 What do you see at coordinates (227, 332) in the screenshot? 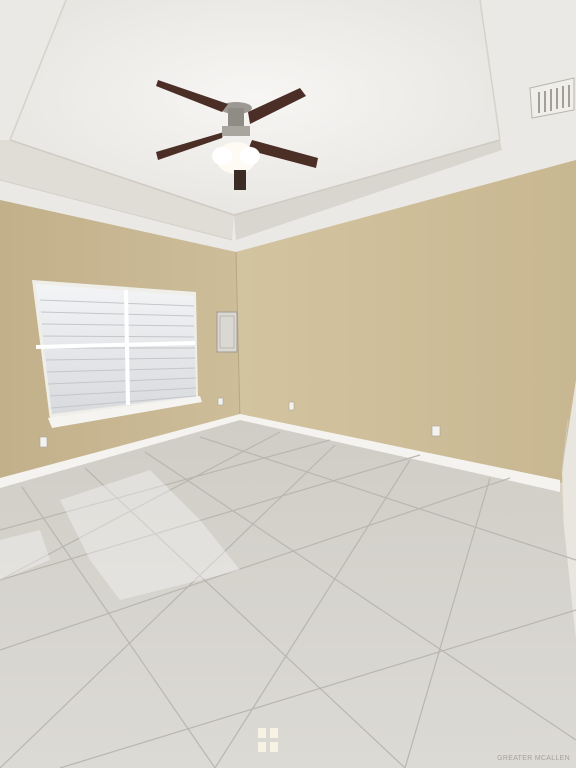
I see `electrical-panel` at bounding box center [227, 332].